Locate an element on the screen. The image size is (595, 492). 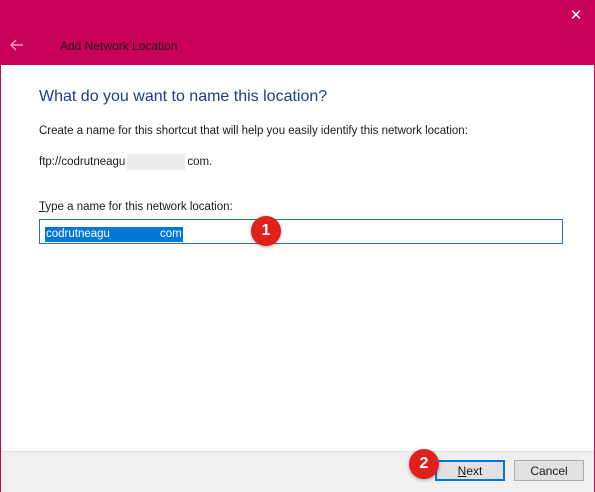
input-value-prefix: codrutneagu is located at coordinates (78, 234).